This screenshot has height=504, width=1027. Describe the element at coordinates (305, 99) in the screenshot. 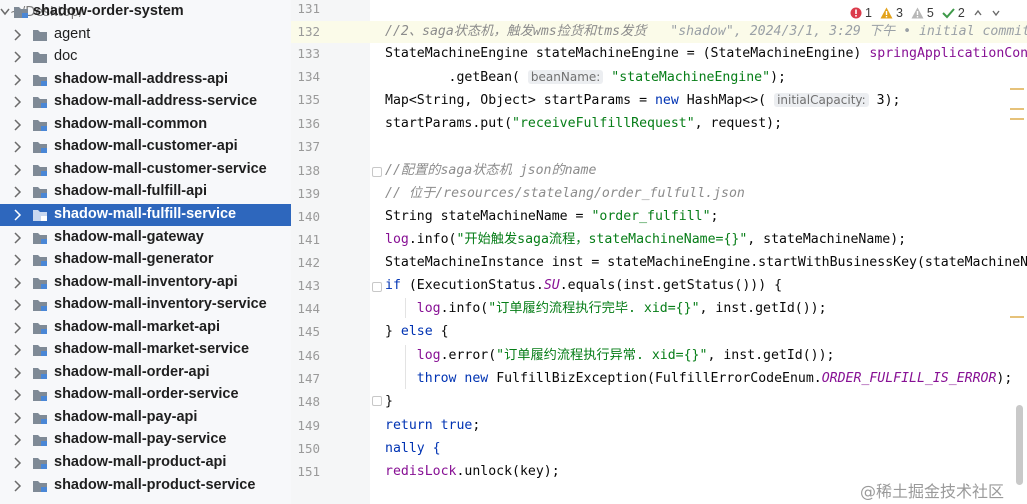

I see `line-number: 135` at that location.